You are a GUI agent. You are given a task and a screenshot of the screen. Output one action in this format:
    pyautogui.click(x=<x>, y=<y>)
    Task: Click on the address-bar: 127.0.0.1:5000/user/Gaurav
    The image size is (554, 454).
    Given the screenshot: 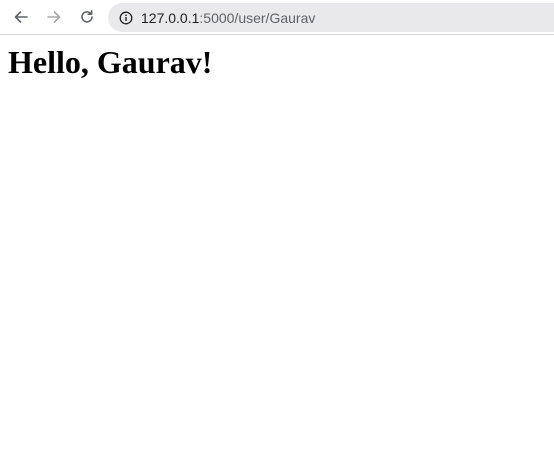 What is the action you would take?
    pyautogui.click(x=331, y=17)
    